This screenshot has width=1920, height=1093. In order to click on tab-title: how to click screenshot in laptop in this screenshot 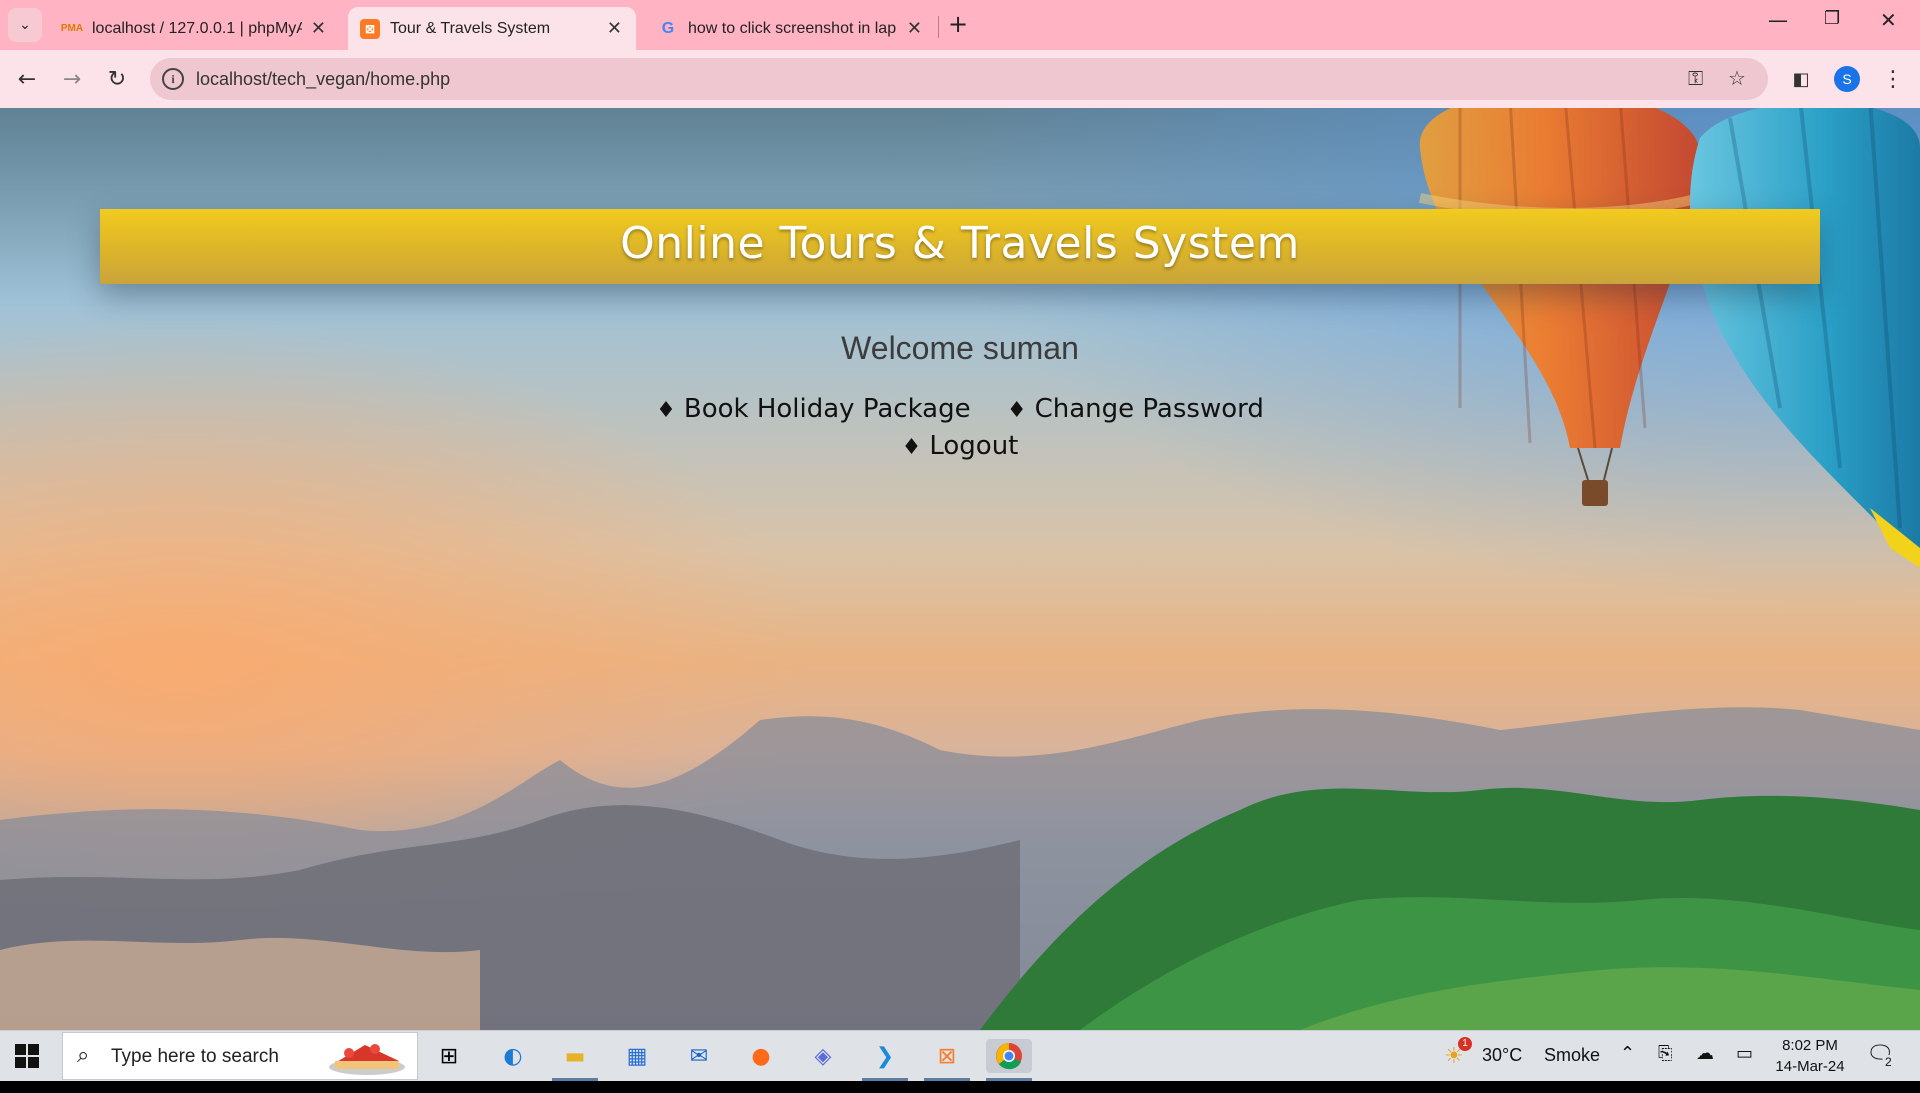, I will do `click(792, 28)`.